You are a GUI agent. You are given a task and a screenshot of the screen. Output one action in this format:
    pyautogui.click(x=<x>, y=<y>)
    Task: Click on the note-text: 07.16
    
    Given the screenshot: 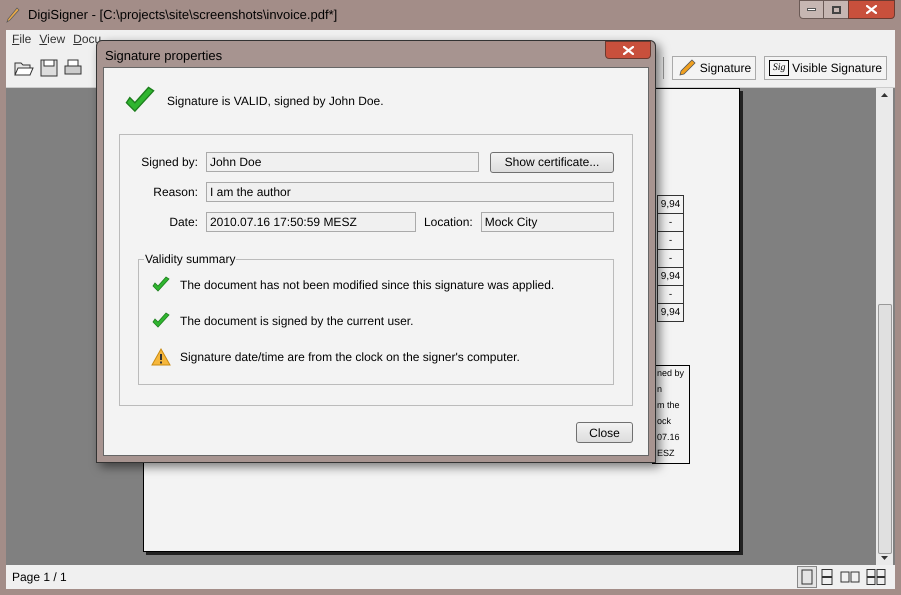 What is the action you would take?
    pyautogui.click(x=669, y=437)
    